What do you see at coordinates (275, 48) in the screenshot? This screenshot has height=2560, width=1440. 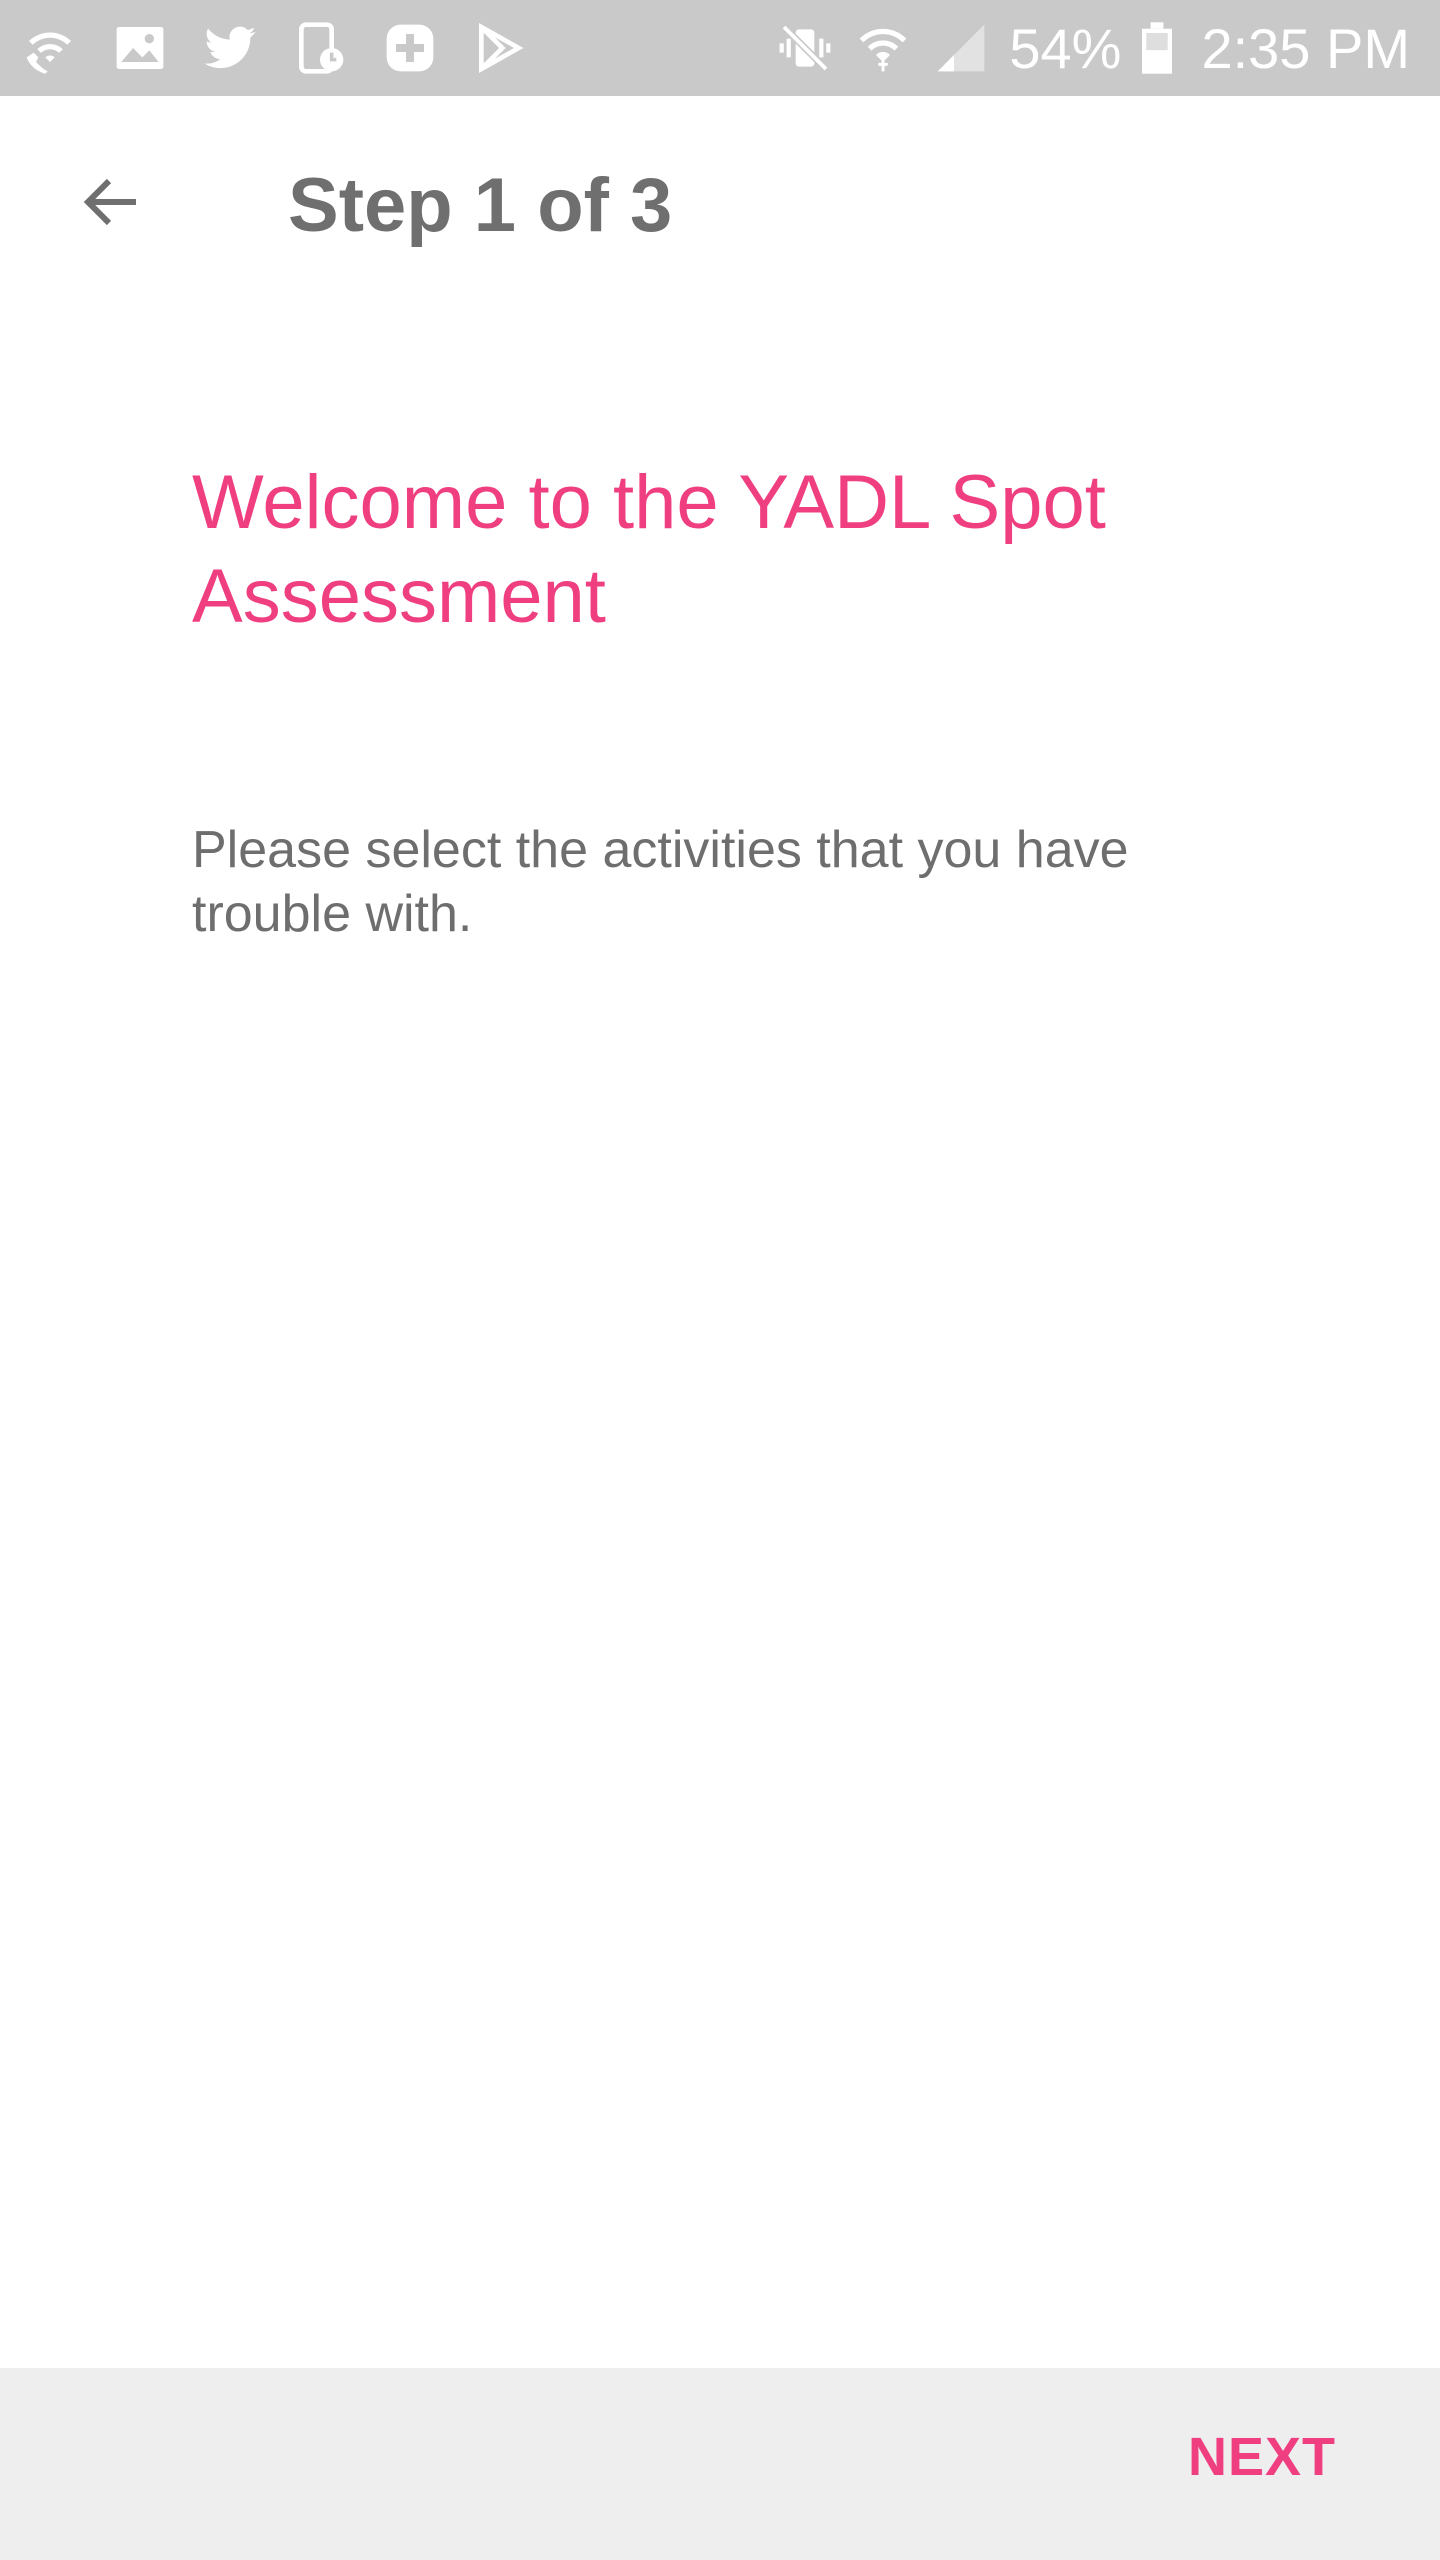 I see `notification-icons` at bounding box center [275, 48].